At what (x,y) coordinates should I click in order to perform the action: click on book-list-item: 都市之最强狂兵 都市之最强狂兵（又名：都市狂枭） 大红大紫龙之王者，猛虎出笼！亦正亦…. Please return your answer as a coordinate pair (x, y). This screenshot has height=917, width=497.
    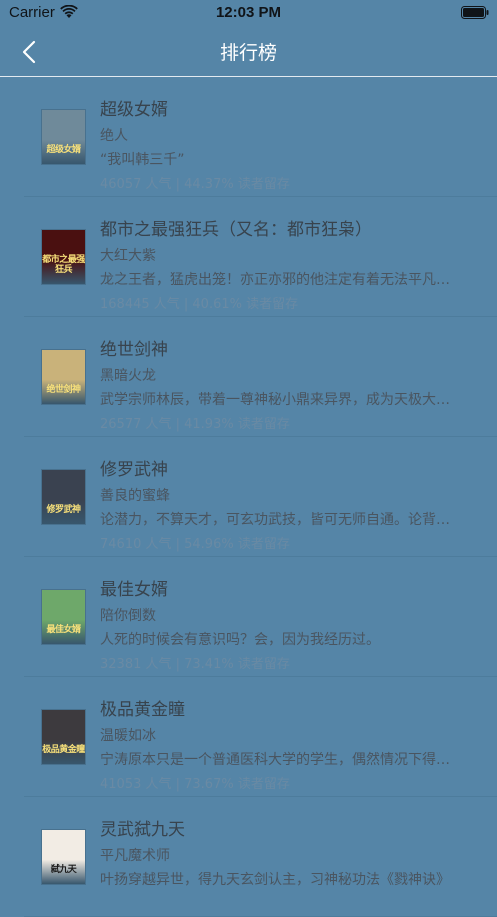
    Looking at the image, I should click on (260, 257).